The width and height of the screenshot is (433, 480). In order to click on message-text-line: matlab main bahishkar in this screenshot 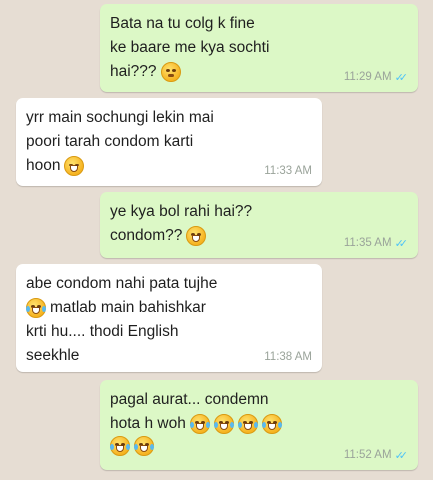, I will do `click(169, 308)`.